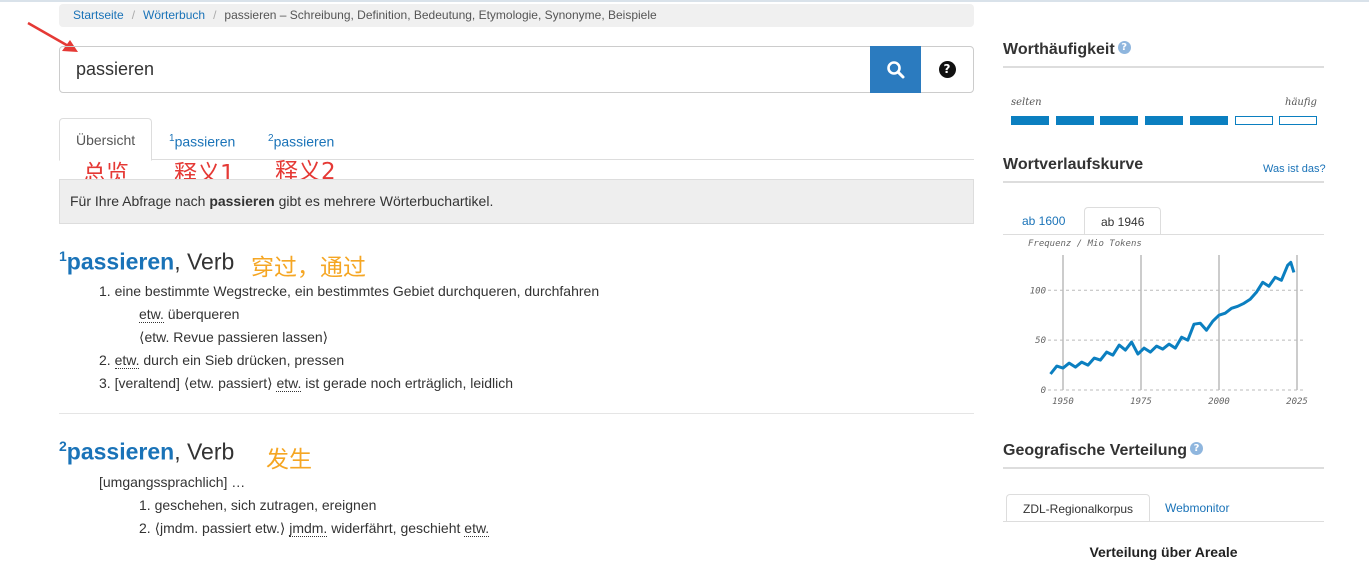 The image size is (1369, 561). What do you see at coordinates (1085, 244) in the screenshot?
I see `chart-y-axis-label: Frequenz / Mio Tokens` at bounding box center [1085, 244].